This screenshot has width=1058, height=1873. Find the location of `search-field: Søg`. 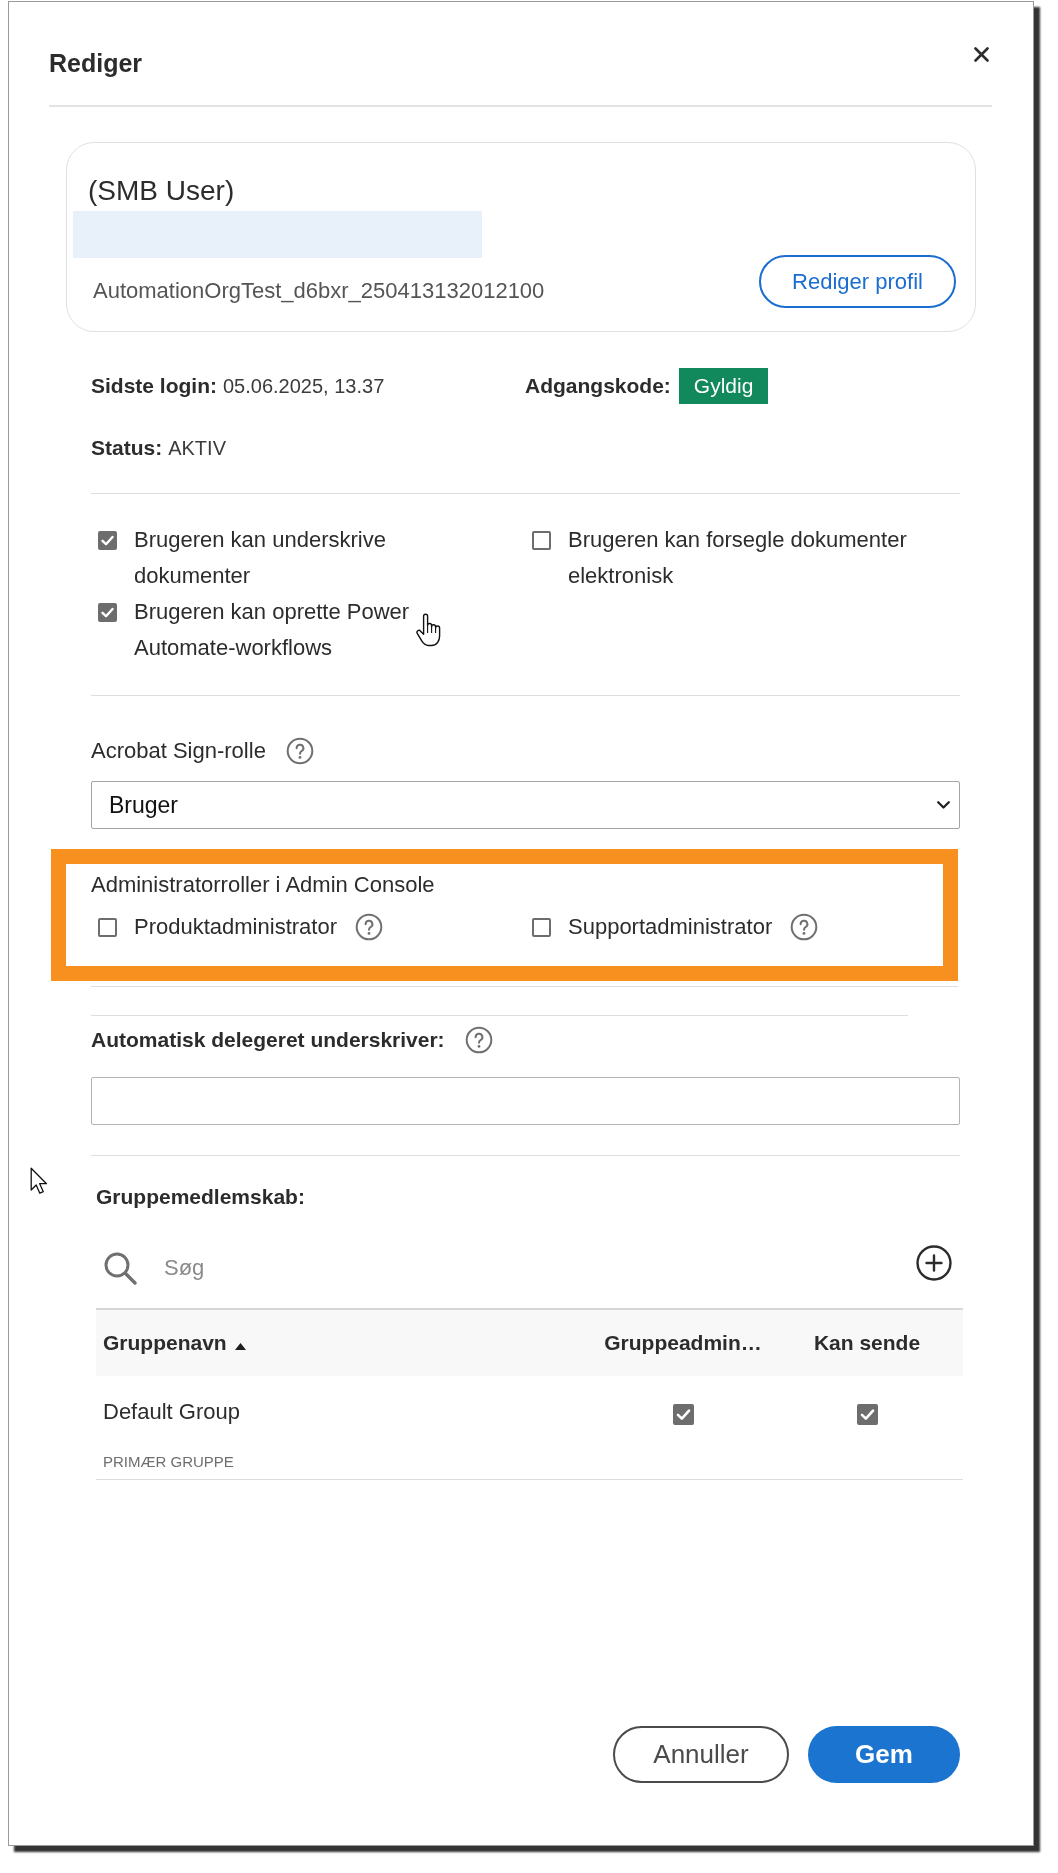

search-field: Søg is located at coordinates (399, 1268).